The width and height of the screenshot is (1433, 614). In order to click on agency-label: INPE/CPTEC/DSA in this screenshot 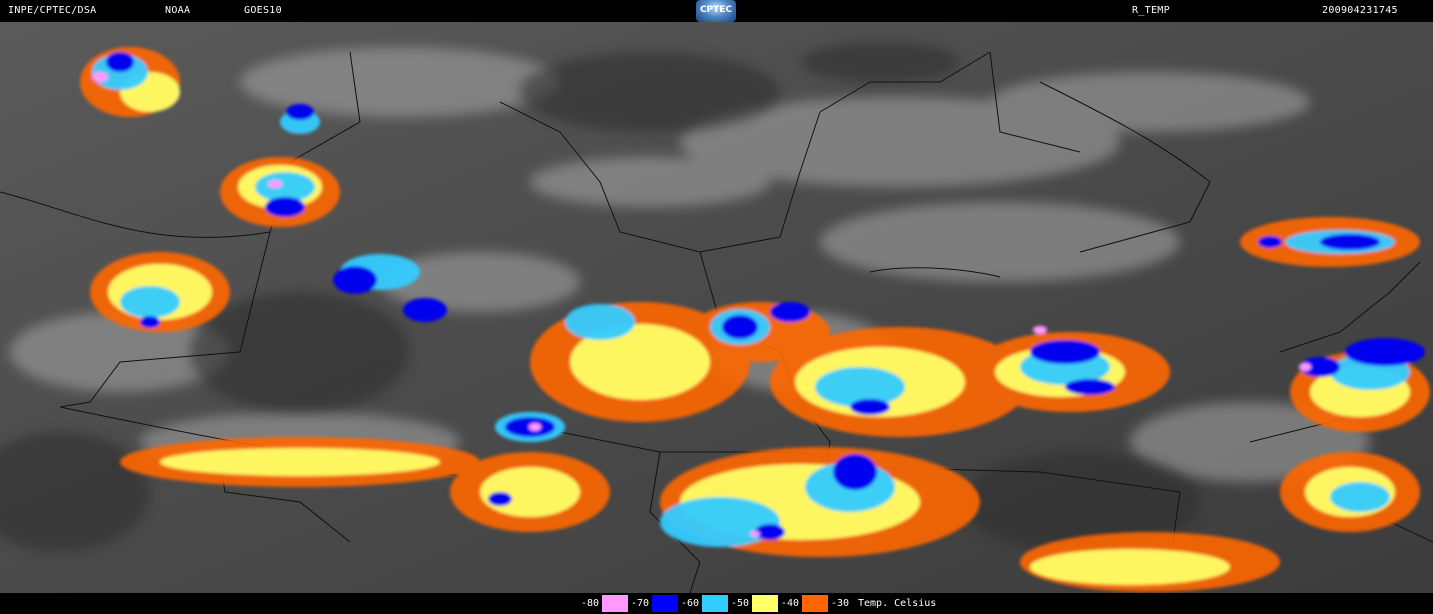, I will do `click(52, 10)`.